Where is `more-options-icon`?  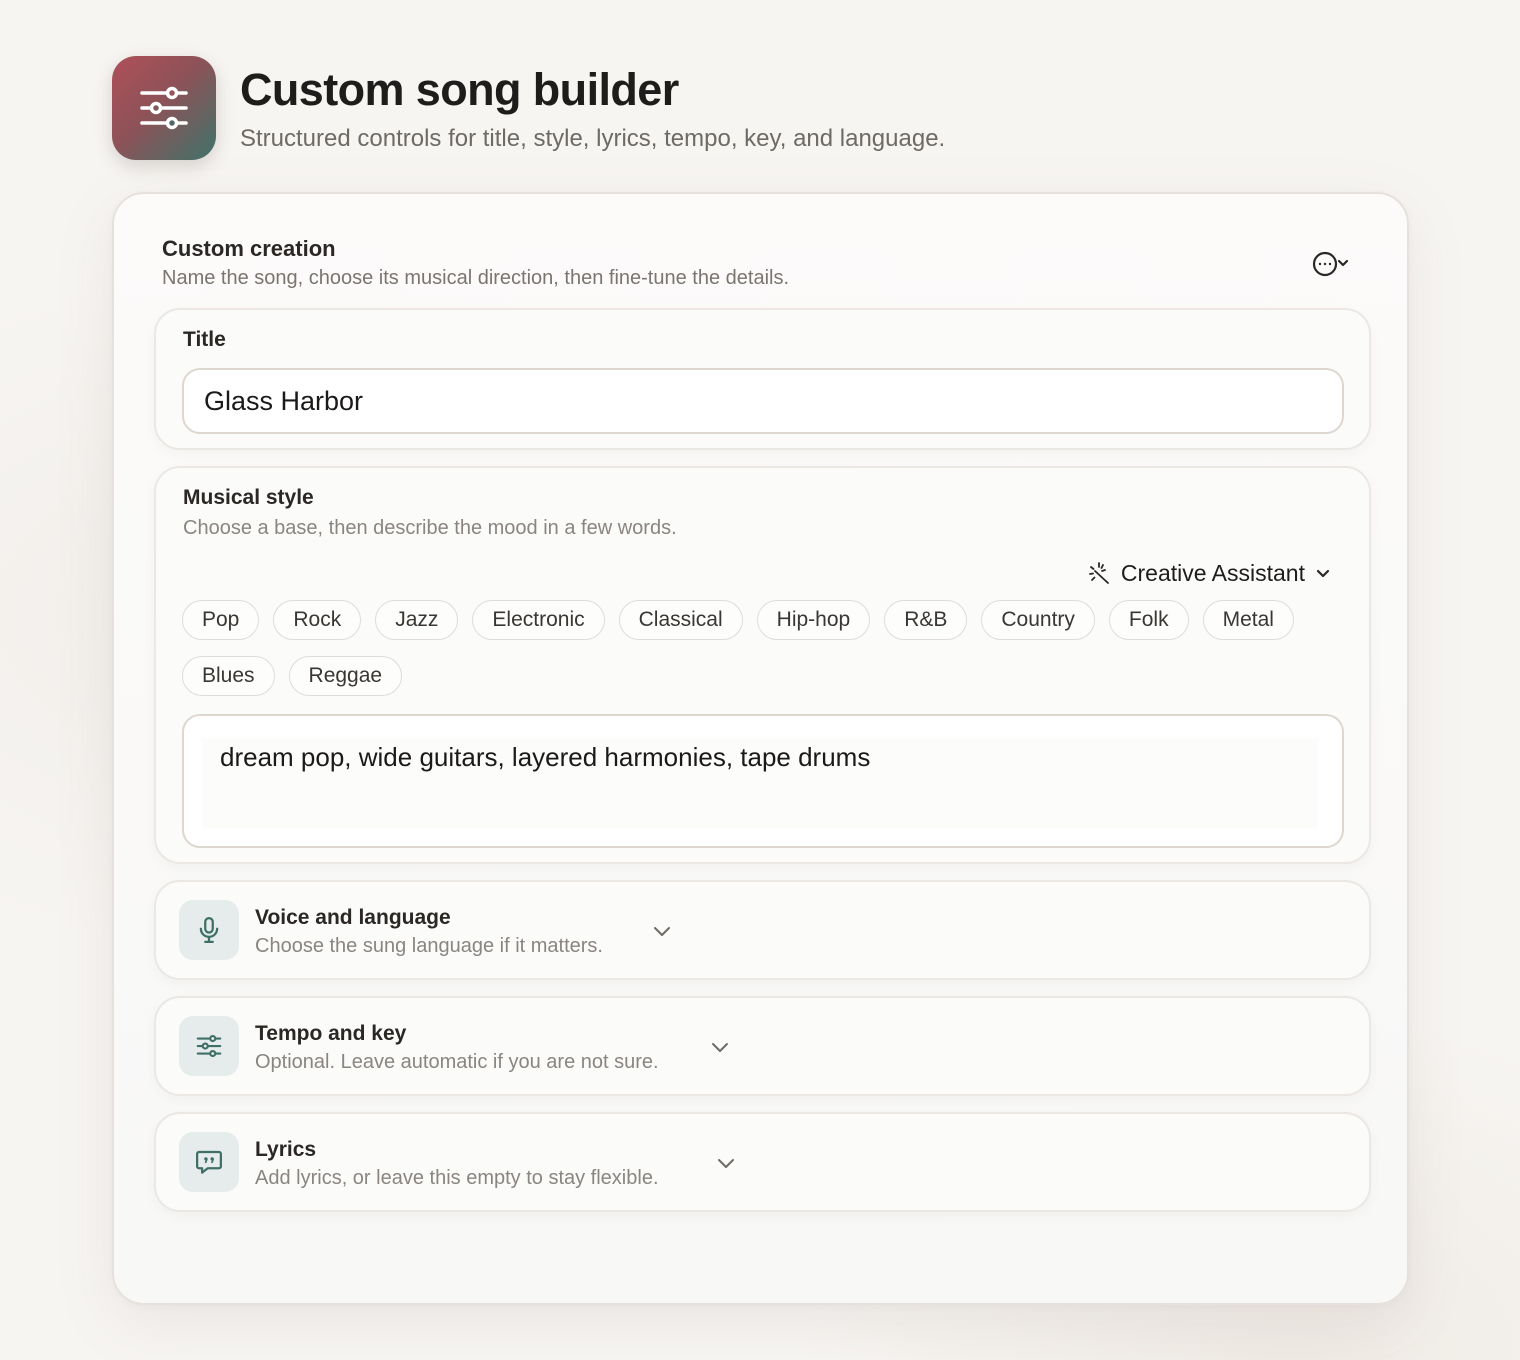 more-options-icon is located at coordinates (1330, 264).